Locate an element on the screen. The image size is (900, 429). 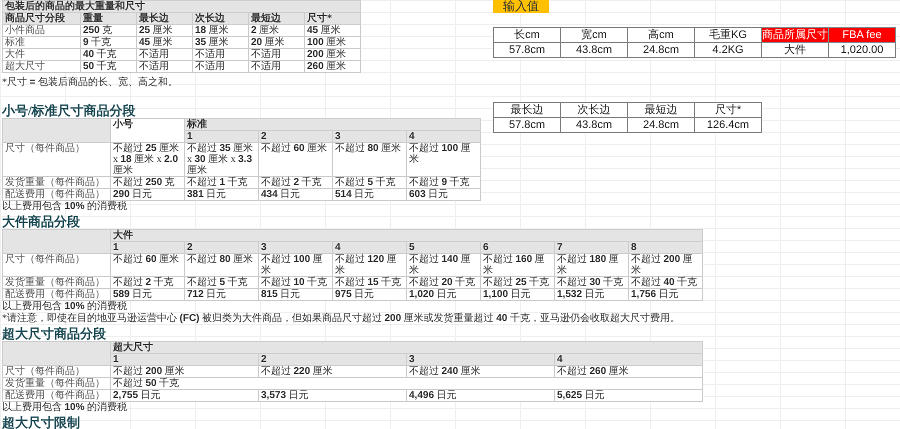
table-cell: 514 日元 is located at coordinates (369, 194).